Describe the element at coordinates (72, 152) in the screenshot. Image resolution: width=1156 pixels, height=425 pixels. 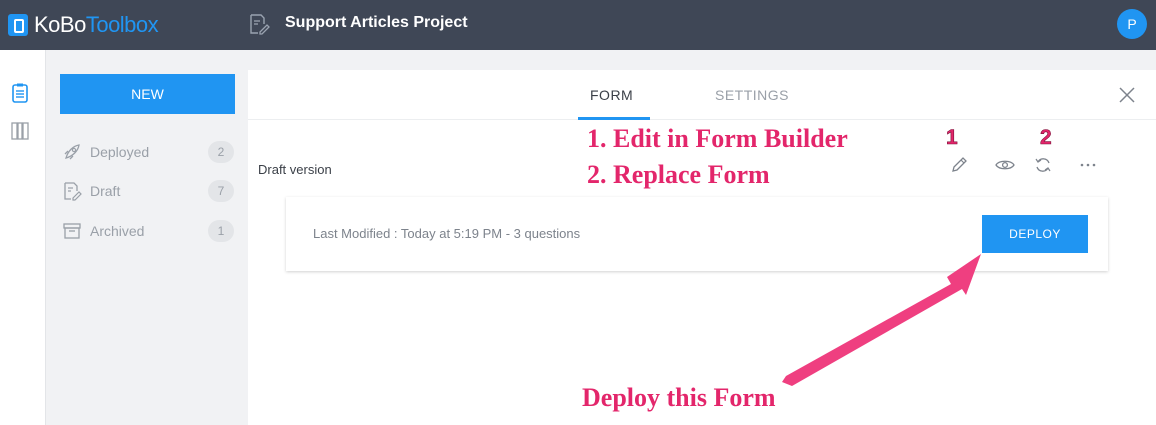
I see `rocket-icon` at that location.